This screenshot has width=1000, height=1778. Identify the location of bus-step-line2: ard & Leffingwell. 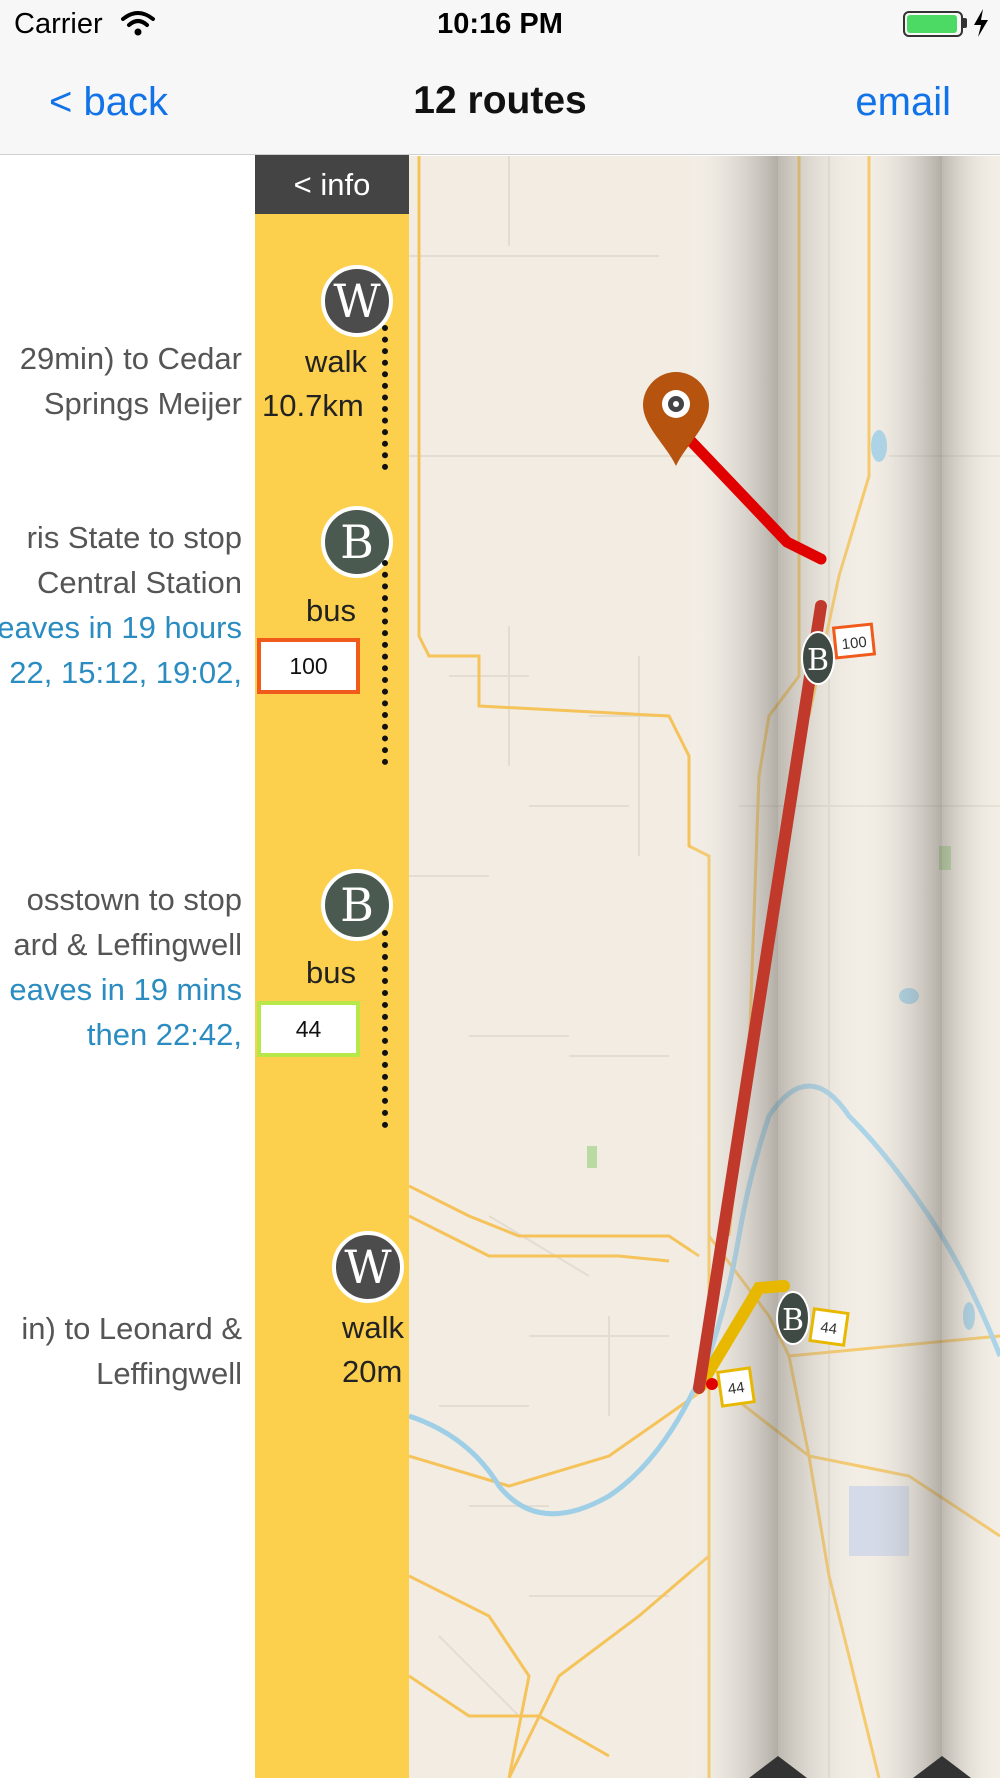
(127, 944).